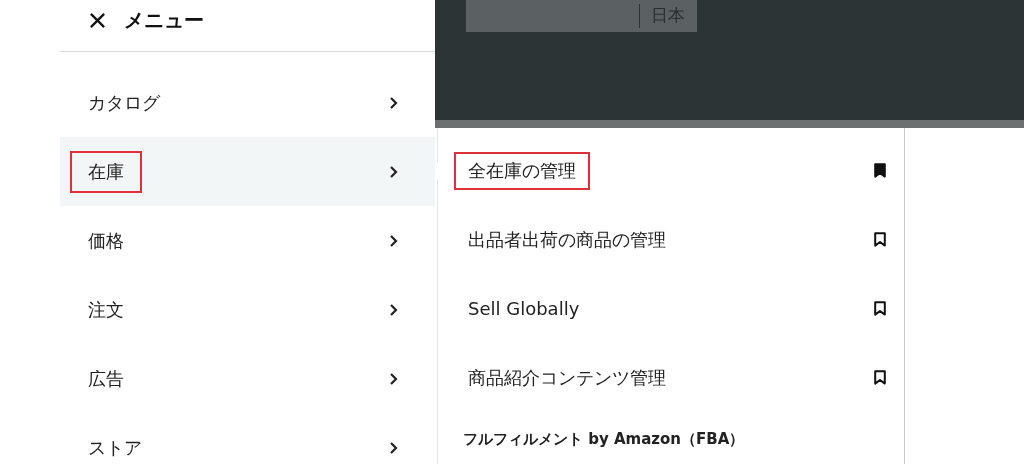 This screenshot has height=464, width=1024. What do you see at coordinates (97, 20) in the screenshot?
I see `close-icon` at bounding box center [97, 20].